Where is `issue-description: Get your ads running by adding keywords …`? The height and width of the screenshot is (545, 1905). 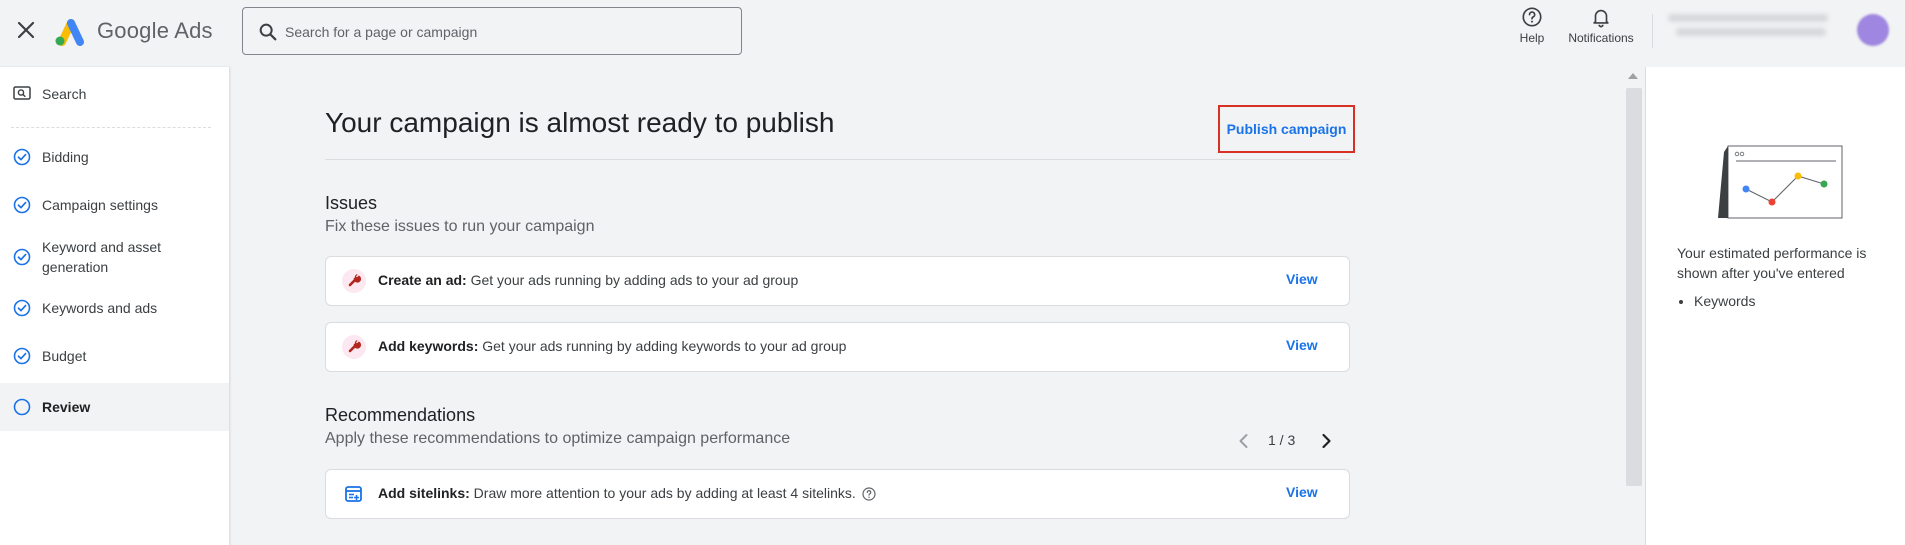
issue-description: Get your ads running by adding keywords … is located at coordinates (662, 346).